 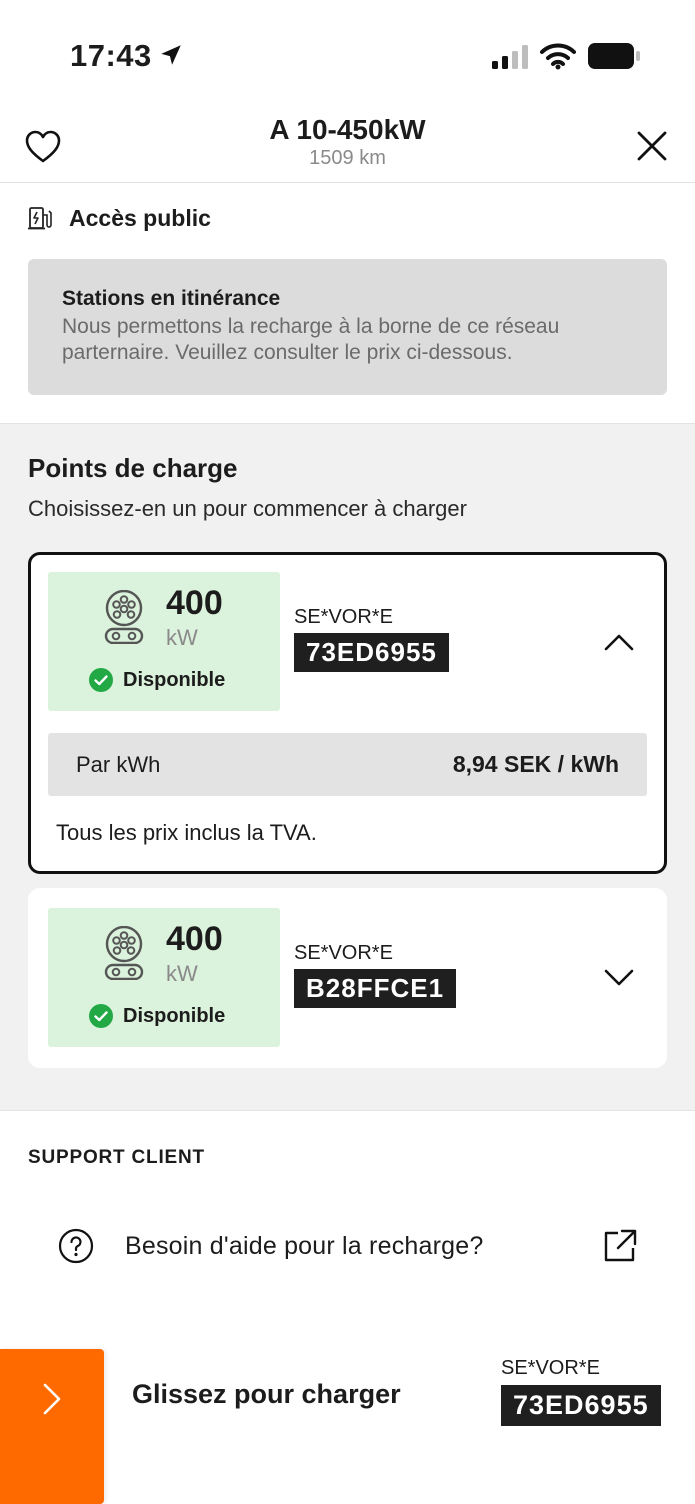 What do you see at coordinates (619, 978) in the screenshot?
I see `chevron-down-icon` at bounding box center [619, 978].